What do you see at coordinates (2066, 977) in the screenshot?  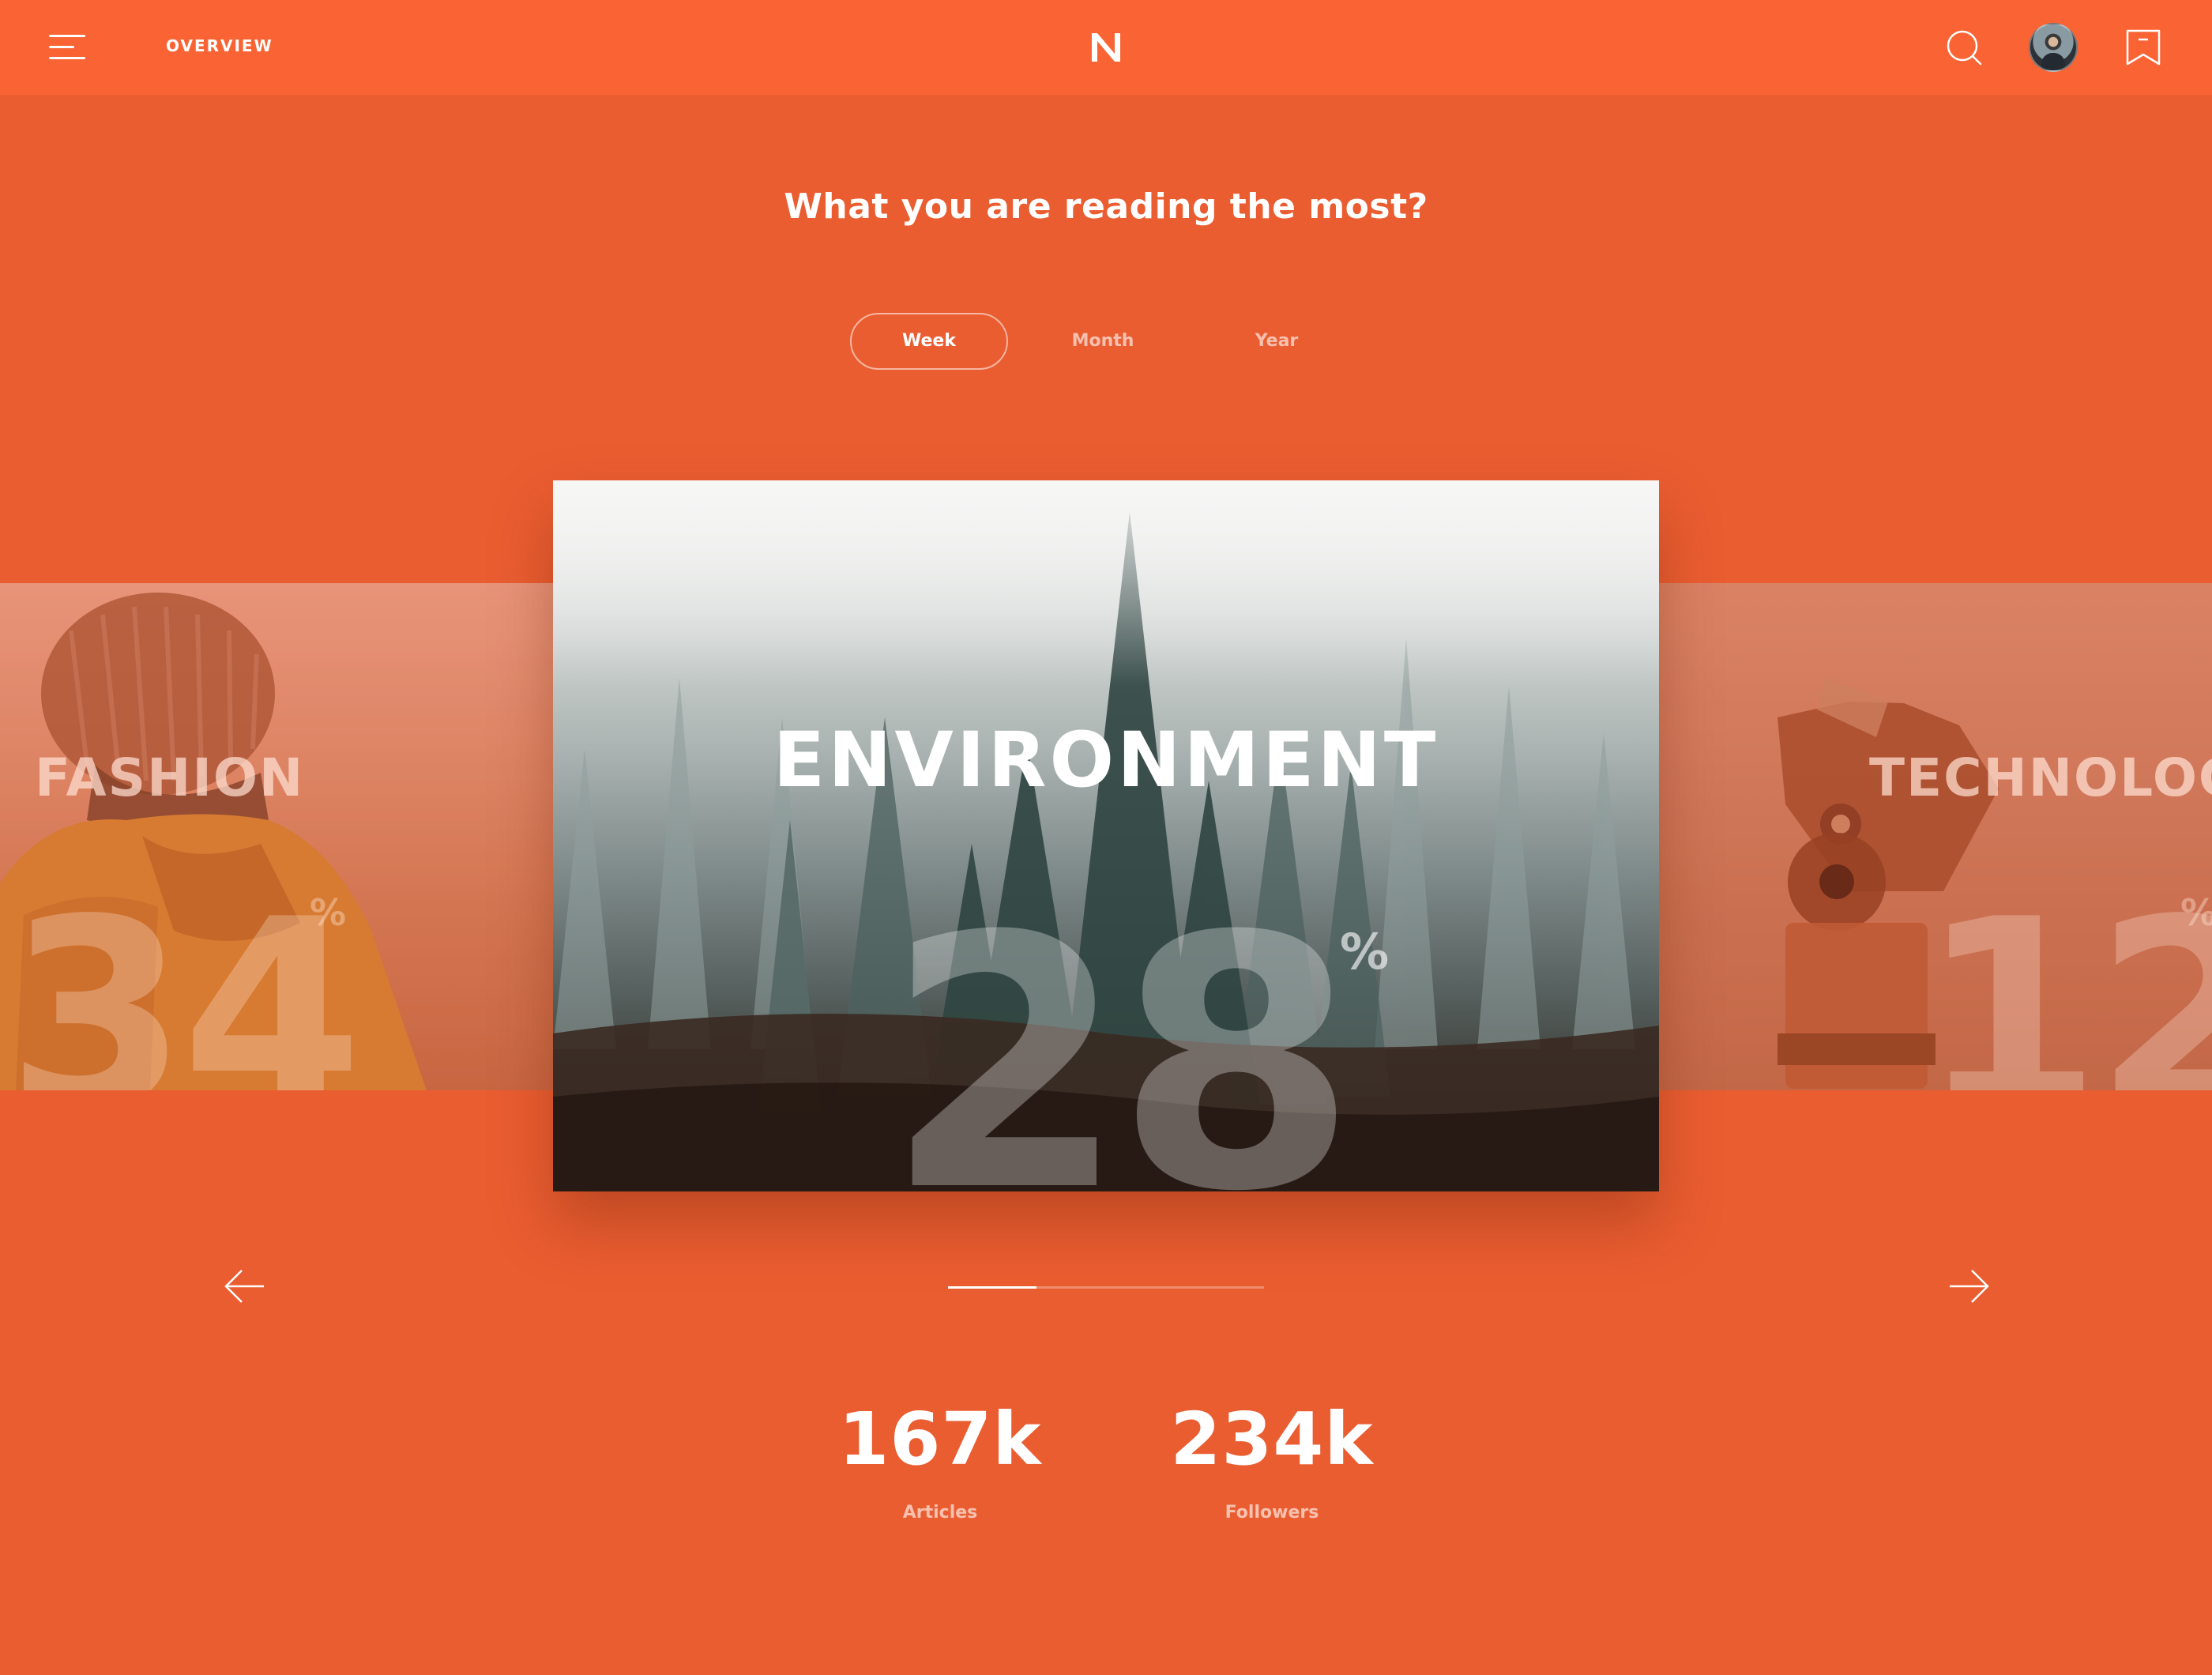 I see `category-percent-technology: 12` at bounding box center [2066, 977].